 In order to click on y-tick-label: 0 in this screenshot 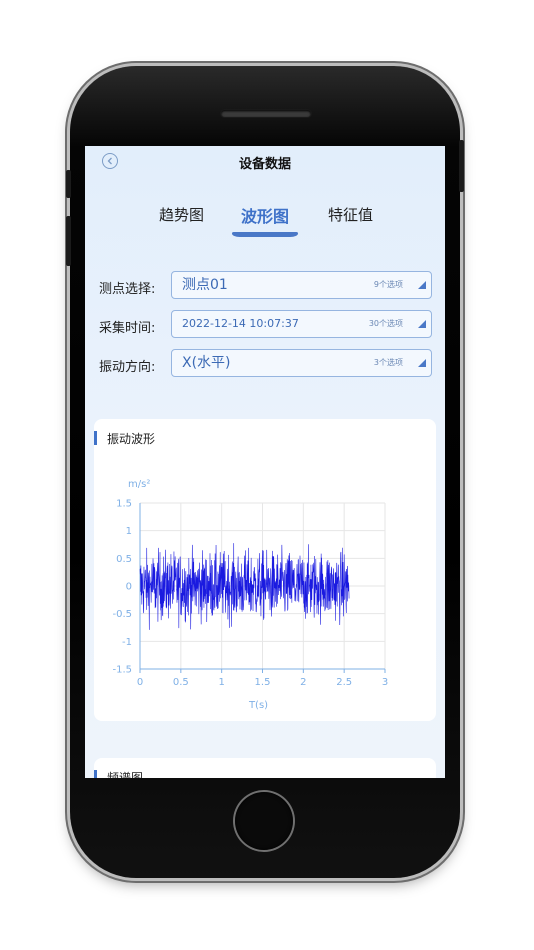, I will do `click(129, 587)`.